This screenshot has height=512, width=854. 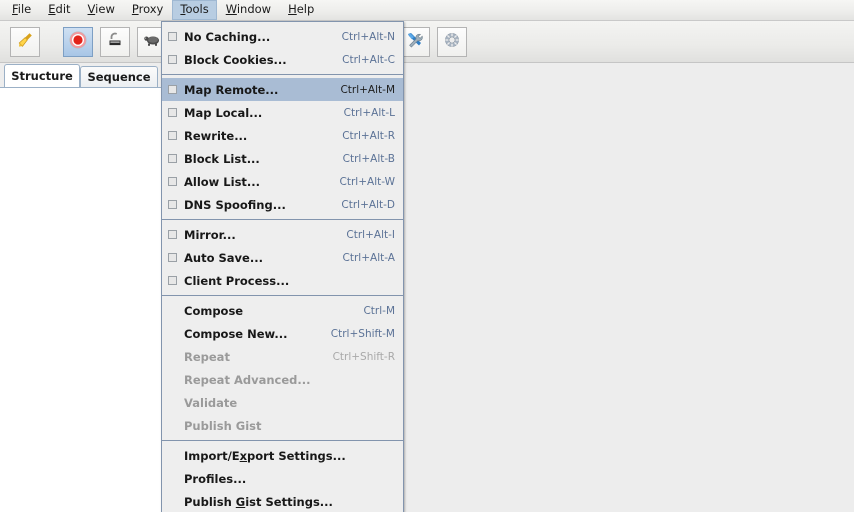 I want to click on menu-item-validate: Validate, so click(x=282, y=402).